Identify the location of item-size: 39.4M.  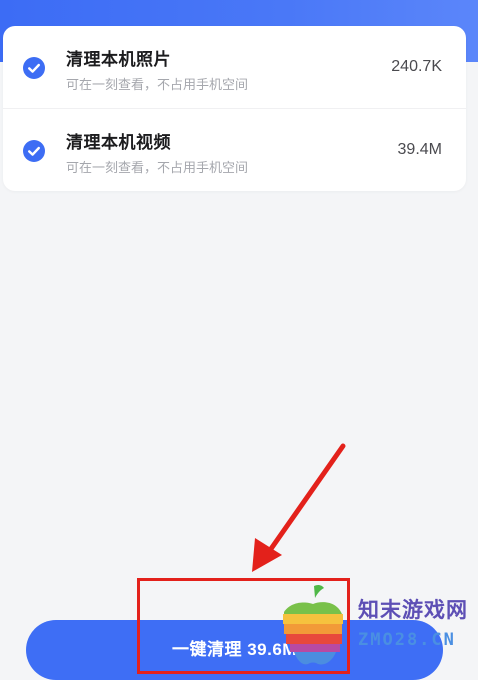
(419, 149).